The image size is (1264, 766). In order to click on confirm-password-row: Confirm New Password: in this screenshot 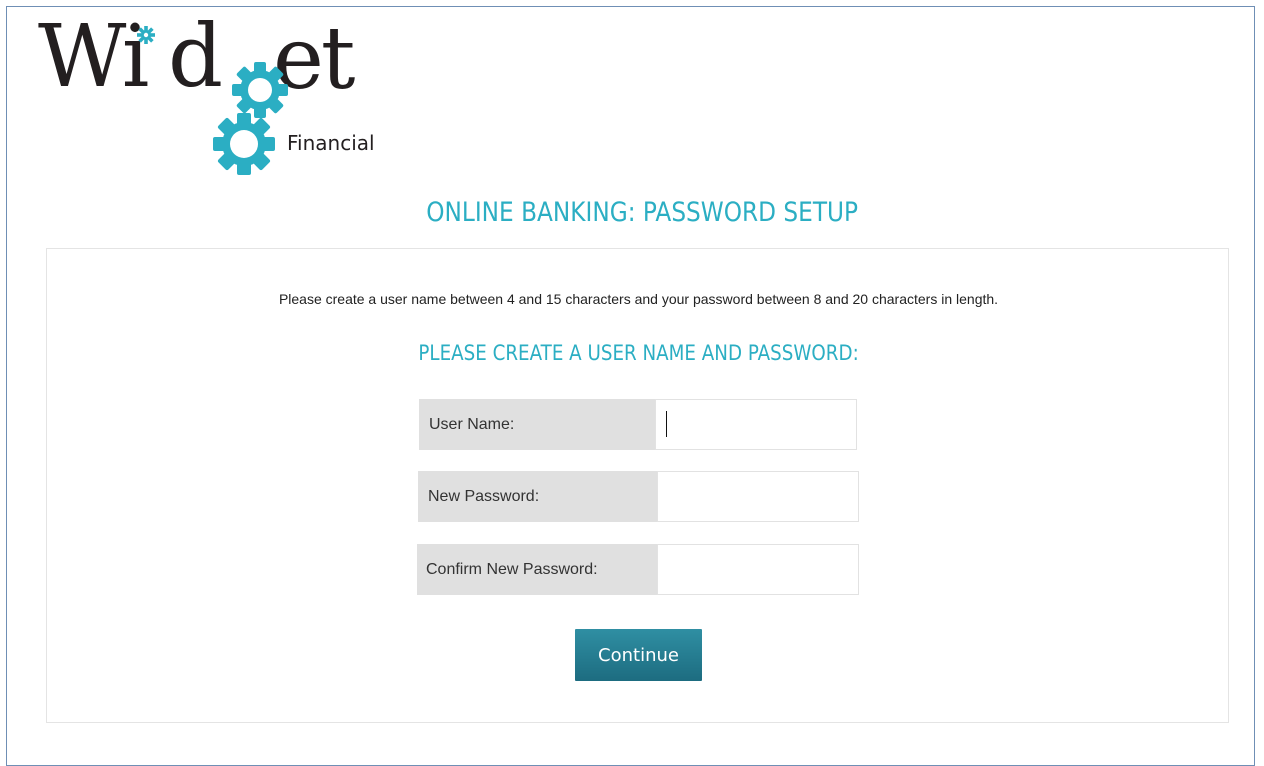, I will do `click(638, 569)`.